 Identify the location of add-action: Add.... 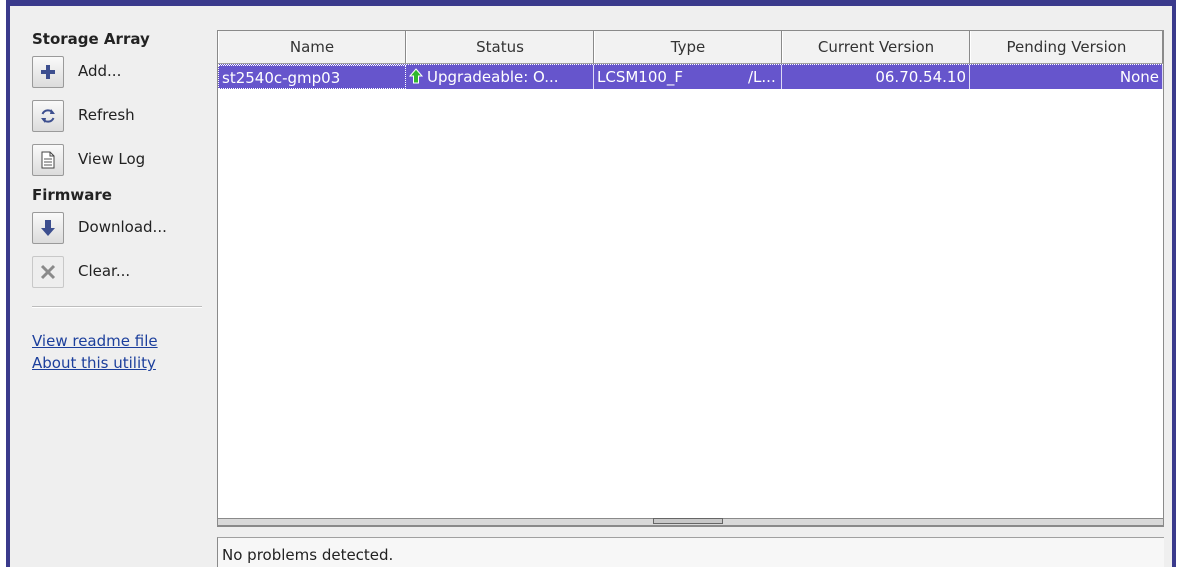
(123, 76).